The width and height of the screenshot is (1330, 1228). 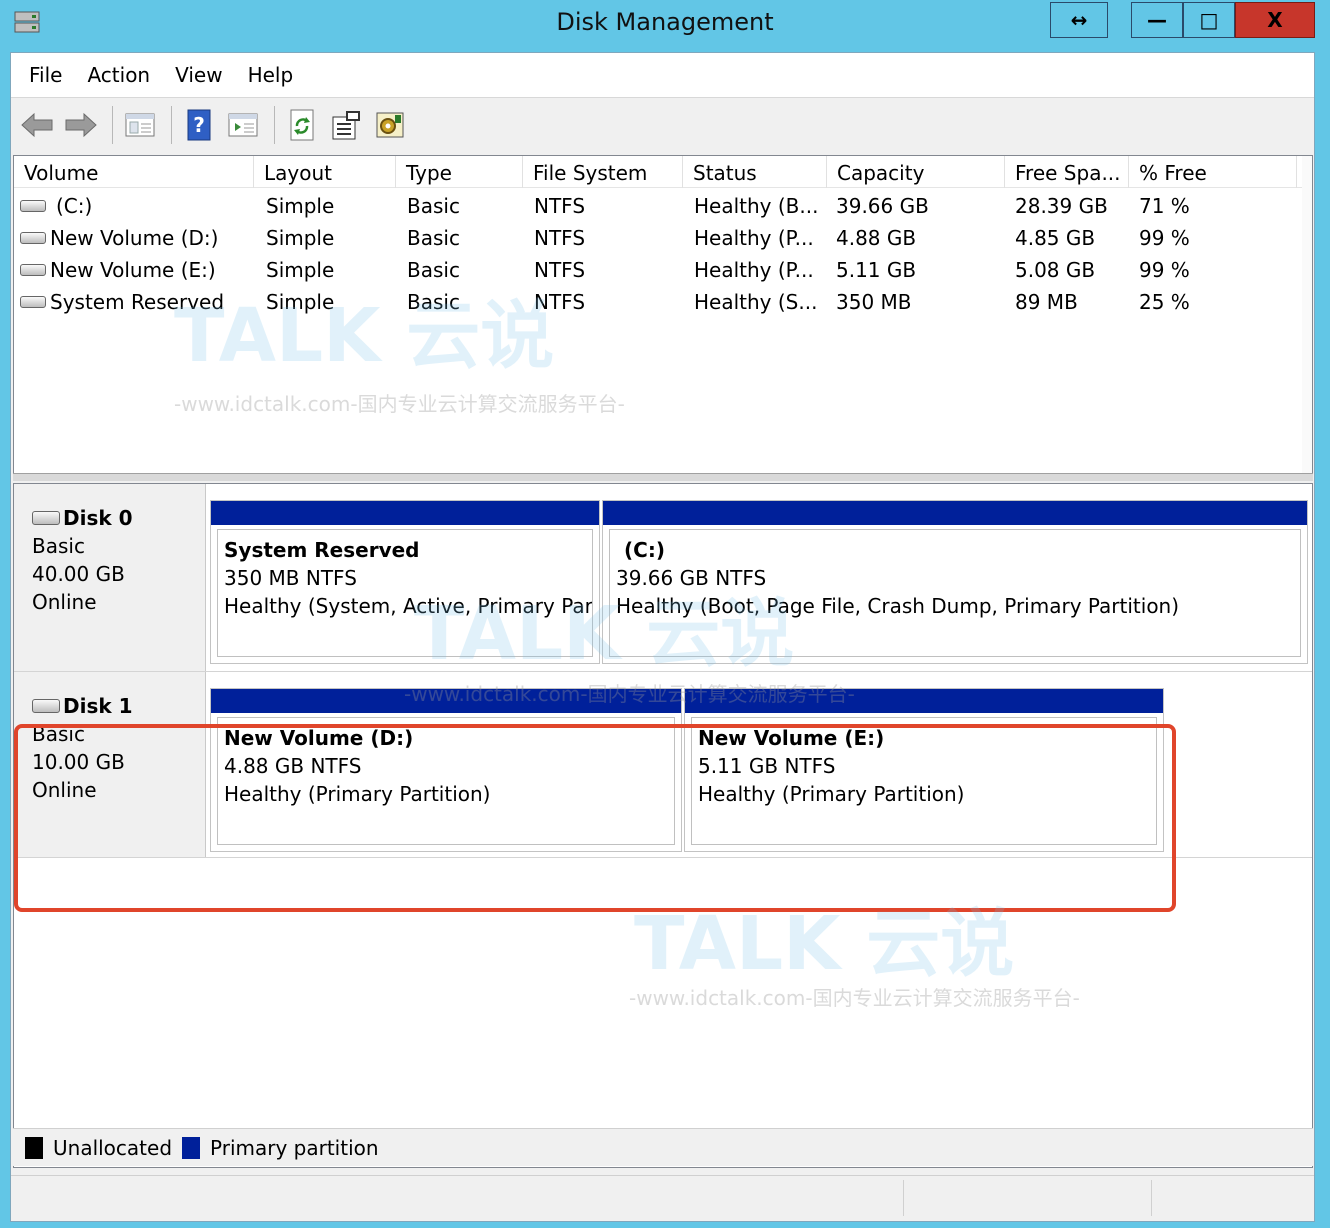 I want to click on back-button, so click(x=37, y=125).